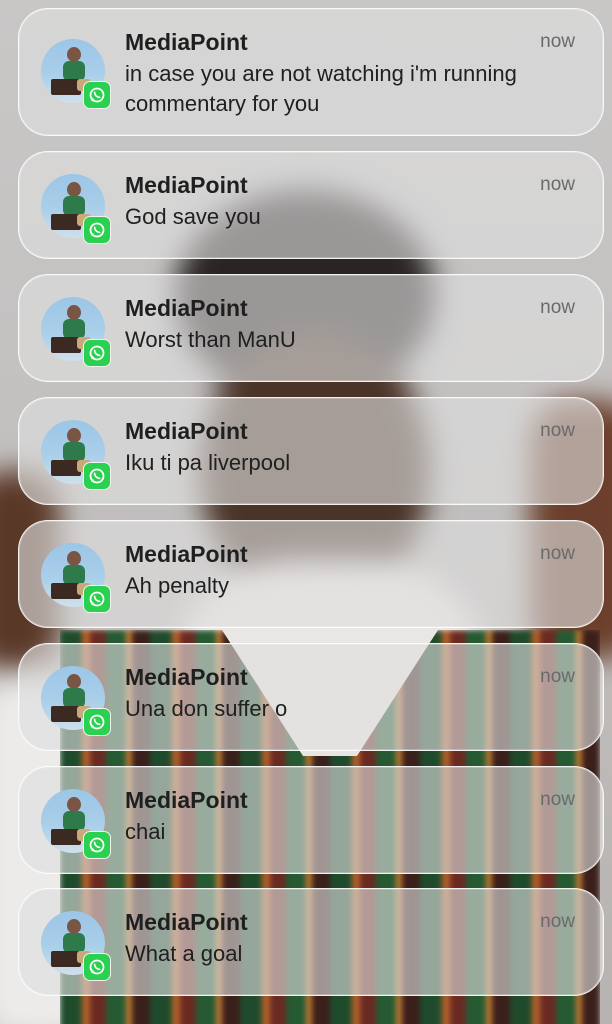 The height and width of the screenshot is (1024, 612). Describe the element at coordinates (311, 697) in the screenshot. I see `notification-card: MediaPoint now Una don suffer o` at that location.